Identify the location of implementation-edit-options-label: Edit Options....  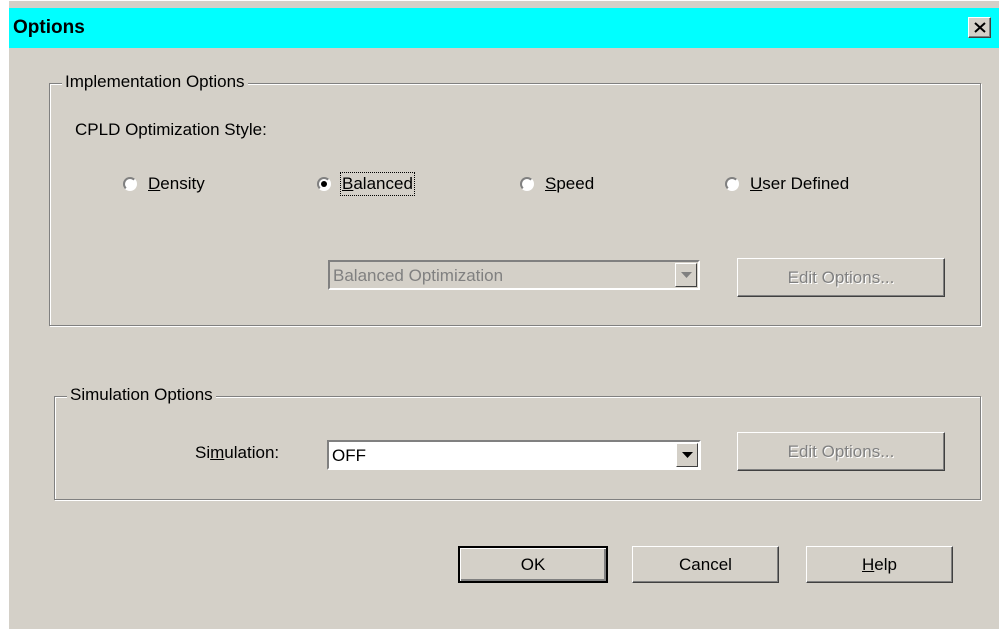
(841, 277).